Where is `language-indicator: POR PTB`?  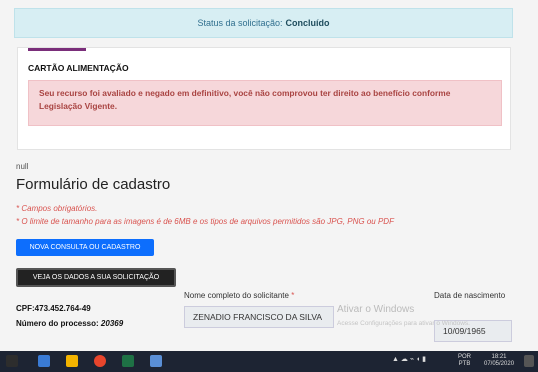 language-indicator: POR PTB is located at coordinates (464, 361).